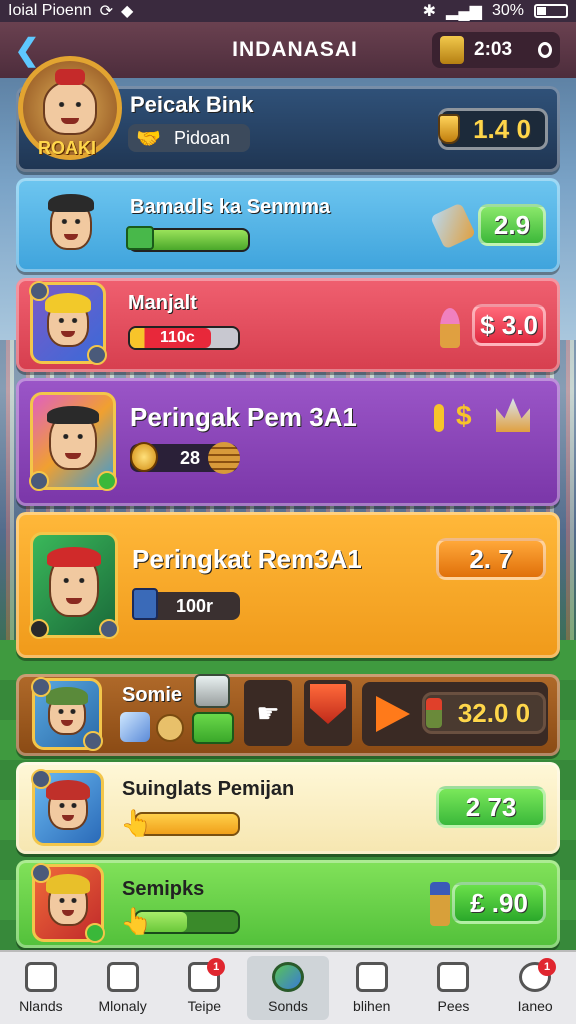 This screenshot has height=1024, width=576. Describe the element at coordinates (288, 114) in the screenshot. I see `leaderboard-row-1: ROAKI Peicak Bink 🤝 Pidoan 1.4 0` at that location.